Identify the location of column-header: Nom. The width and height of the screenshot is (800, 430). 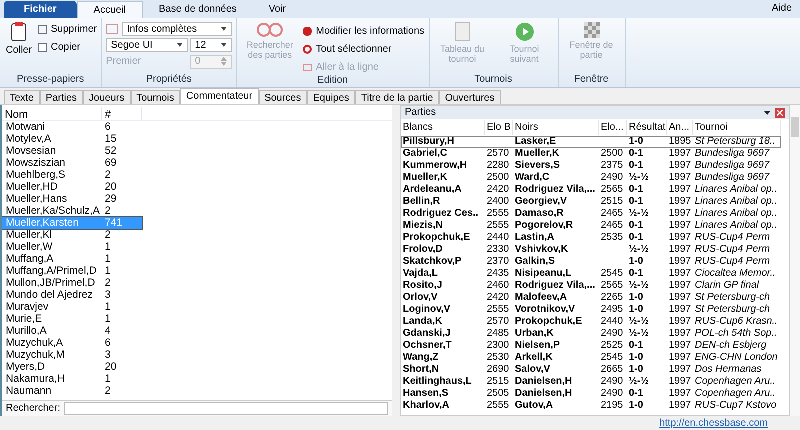
(52, 113).